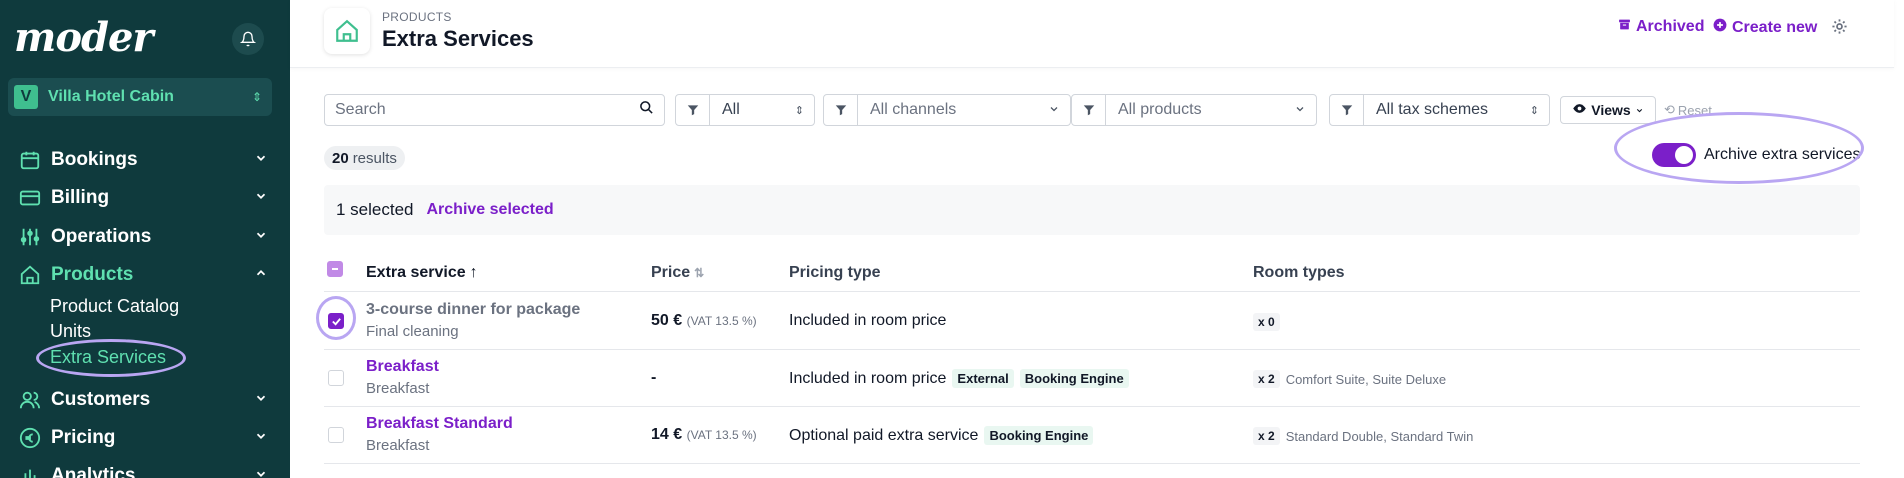 This screenshot has height=478, width=1904. Describe the element at coordinates (745, 110) in the screenshot. I see `status-filter: All ⇕` at that location.